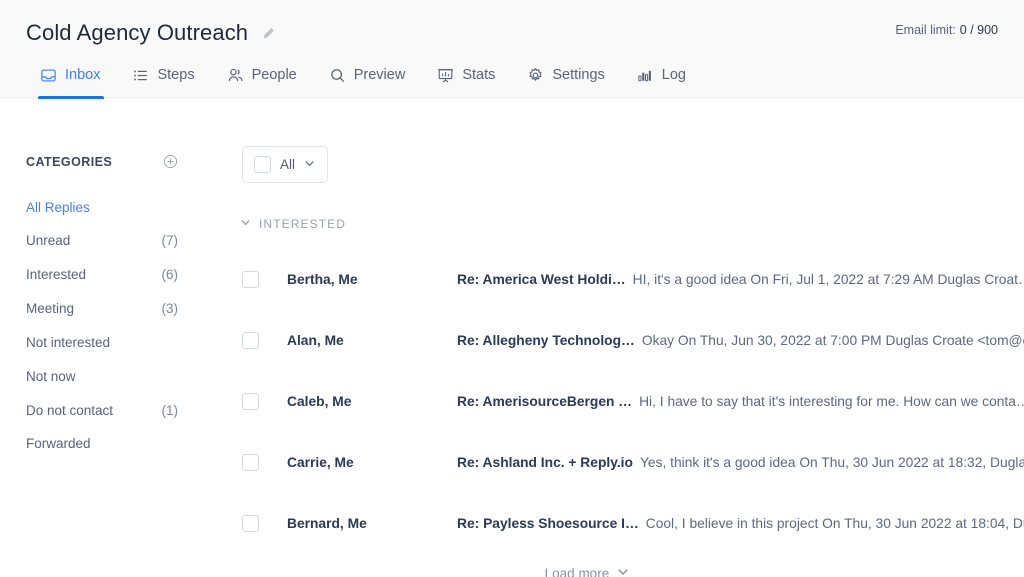 The width and height of the screenshot is (1024, 577). I want to click on select-all-checkbox, so click(262, 164).